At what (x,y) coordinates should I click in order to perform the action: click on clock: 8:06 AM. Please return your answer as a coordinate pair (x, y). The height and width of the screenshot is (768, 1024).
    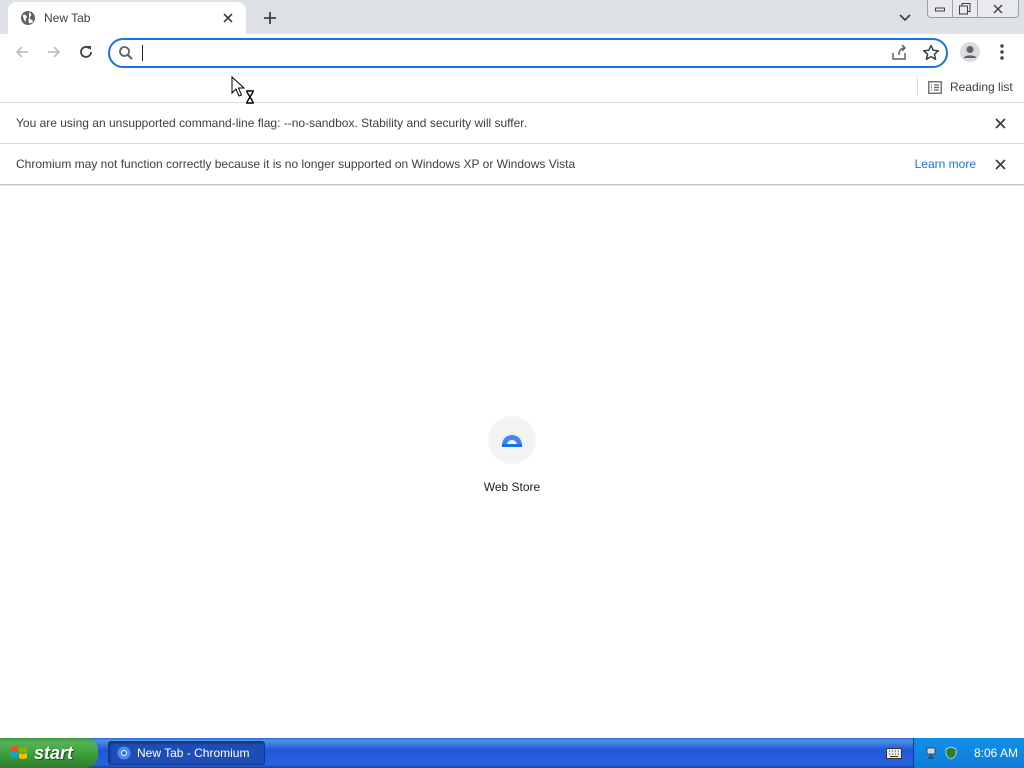
    Looking at the image, I should click on (996, 753).